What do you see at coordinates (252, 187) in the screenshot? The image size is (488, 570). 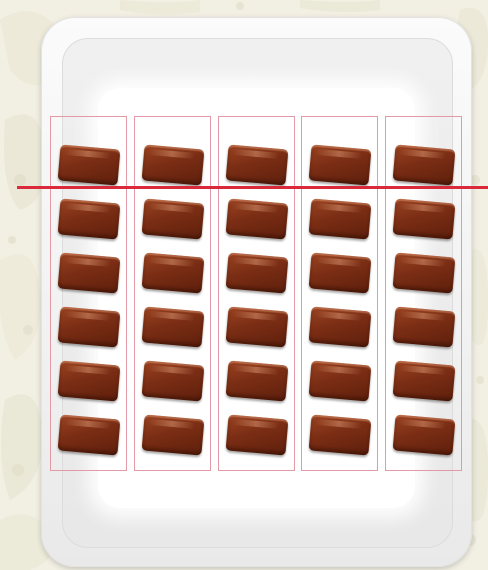 I see `red-divider-line` at bounding box center [252, 187].